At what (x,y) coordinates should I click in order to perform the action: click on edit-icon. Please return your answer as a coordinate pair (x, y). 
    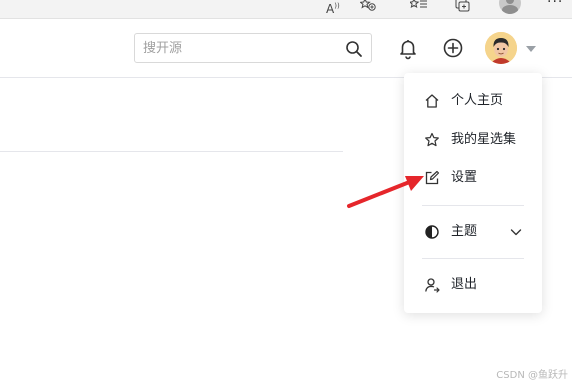
    Looking at the image, I should click on (432, 177).